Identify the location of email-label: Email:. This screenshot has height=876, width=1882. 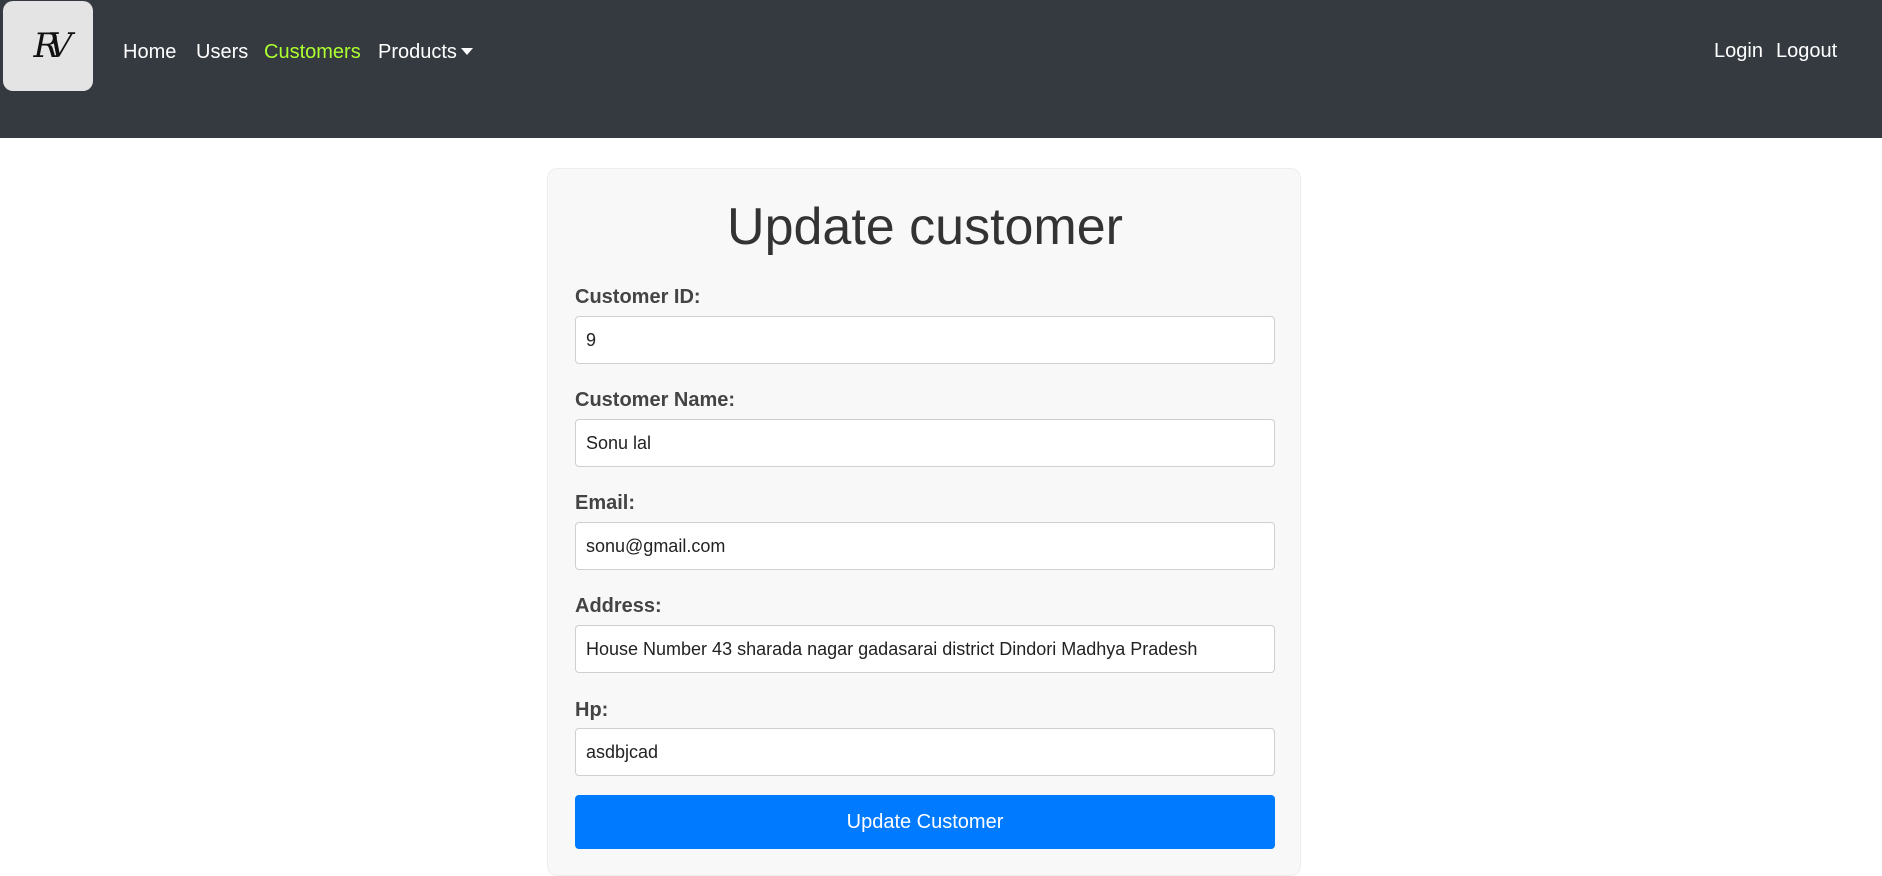
(605, 503).